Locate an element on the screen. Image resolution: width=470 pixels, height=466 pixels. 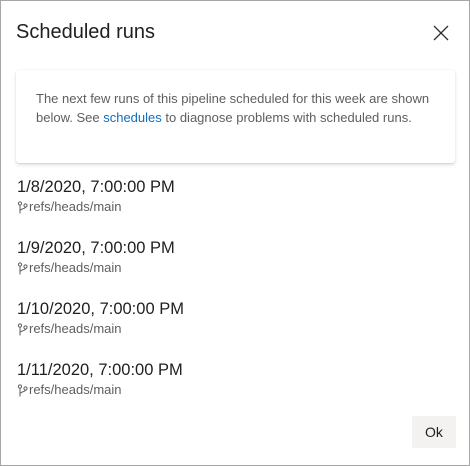
schedules-link: schedules is located at coordinates (132, 117).